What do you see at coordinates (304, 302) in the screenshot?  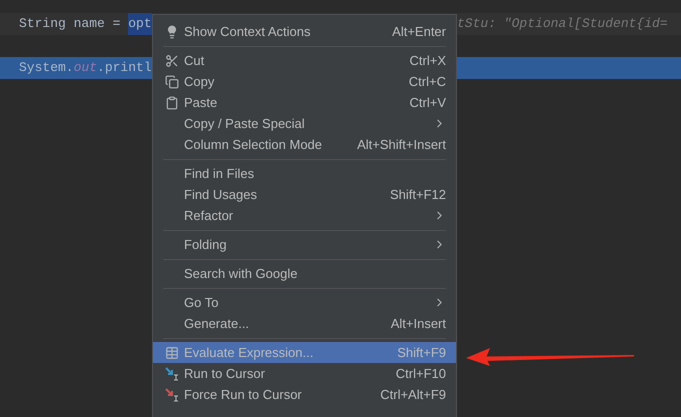 I see `menu-item: Go To` at bounding box center [304, 302].